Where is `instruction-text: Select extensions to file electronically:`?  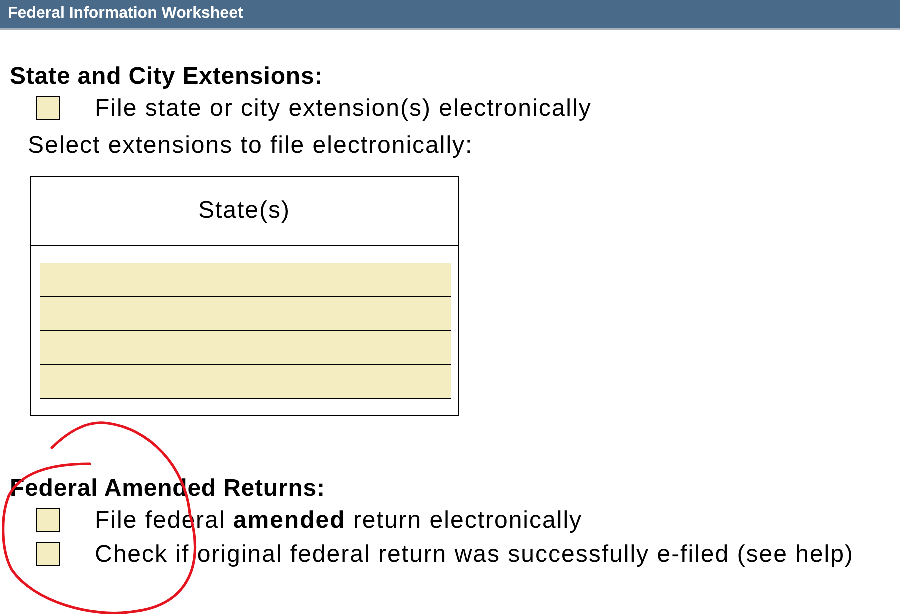 instruction-text: Select extensions to file electronically: is located at coordinates (250, 146).